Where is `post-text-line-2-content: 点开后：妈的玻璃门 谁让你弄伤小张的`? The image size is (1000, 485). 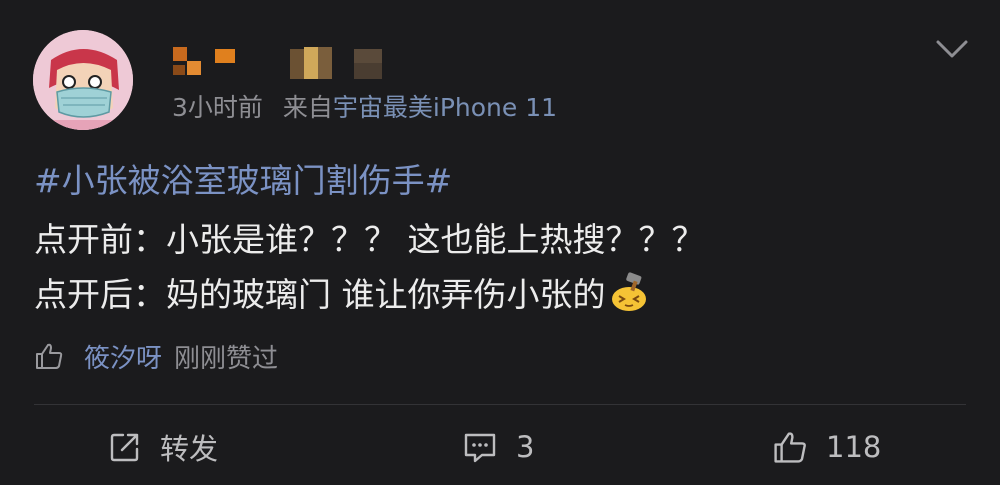 post-text-line-2-content: 点开后：妈的玻璃门 谁让你弄伤小张的 is located at coordinates (320, 294).